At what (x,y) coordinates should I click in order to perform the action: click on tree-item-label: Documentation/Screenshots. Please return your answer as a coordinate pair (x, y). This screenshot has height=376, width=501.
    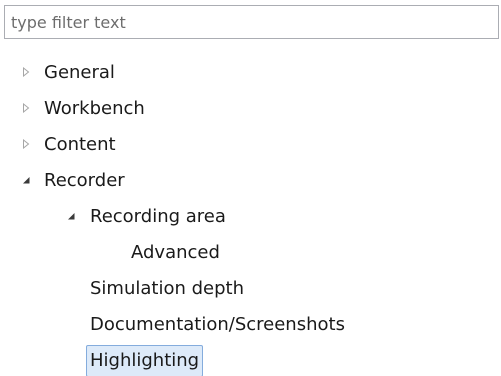
    Looking at the image, I should click on (217, 325).